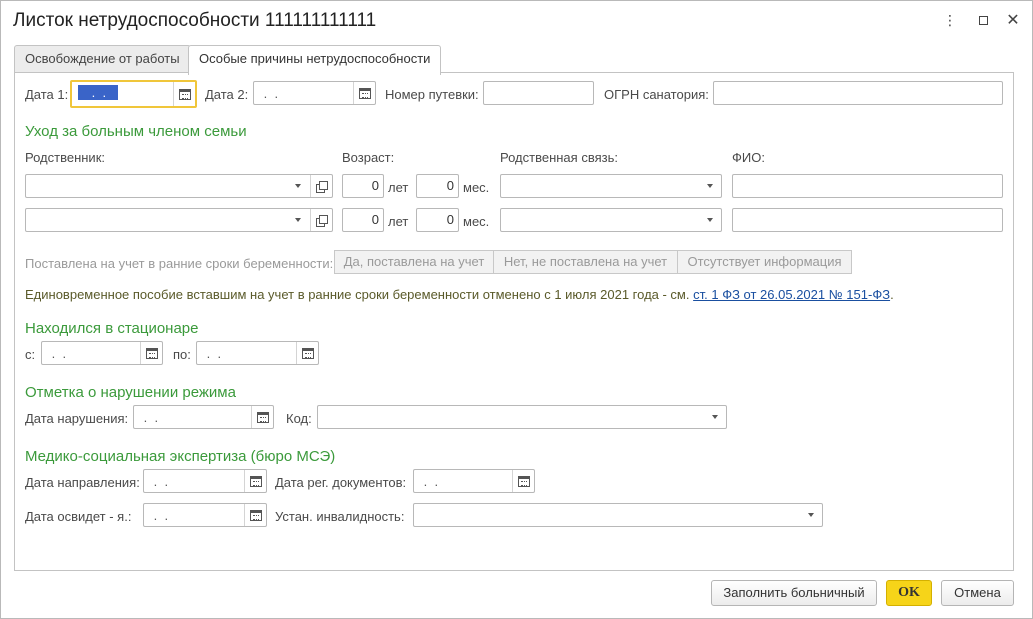 Image resolution: width=1033 pixels, height=619 pixels. What do you see at coordinates (559, 157) in the screenshot?
I see `col-relation-label: Родственная связь:` at bounding box center [559, 157].